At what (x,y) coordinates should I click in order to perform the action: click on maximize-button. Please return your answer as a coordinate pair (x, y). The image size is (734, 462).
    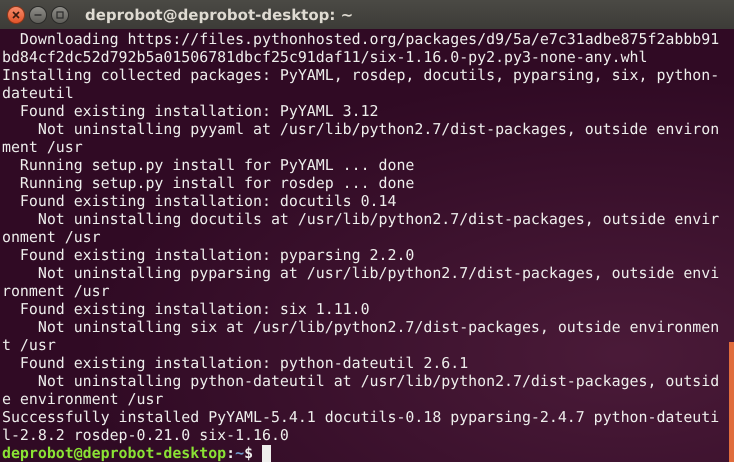
    Looking at the image, I should click on (60, 15).